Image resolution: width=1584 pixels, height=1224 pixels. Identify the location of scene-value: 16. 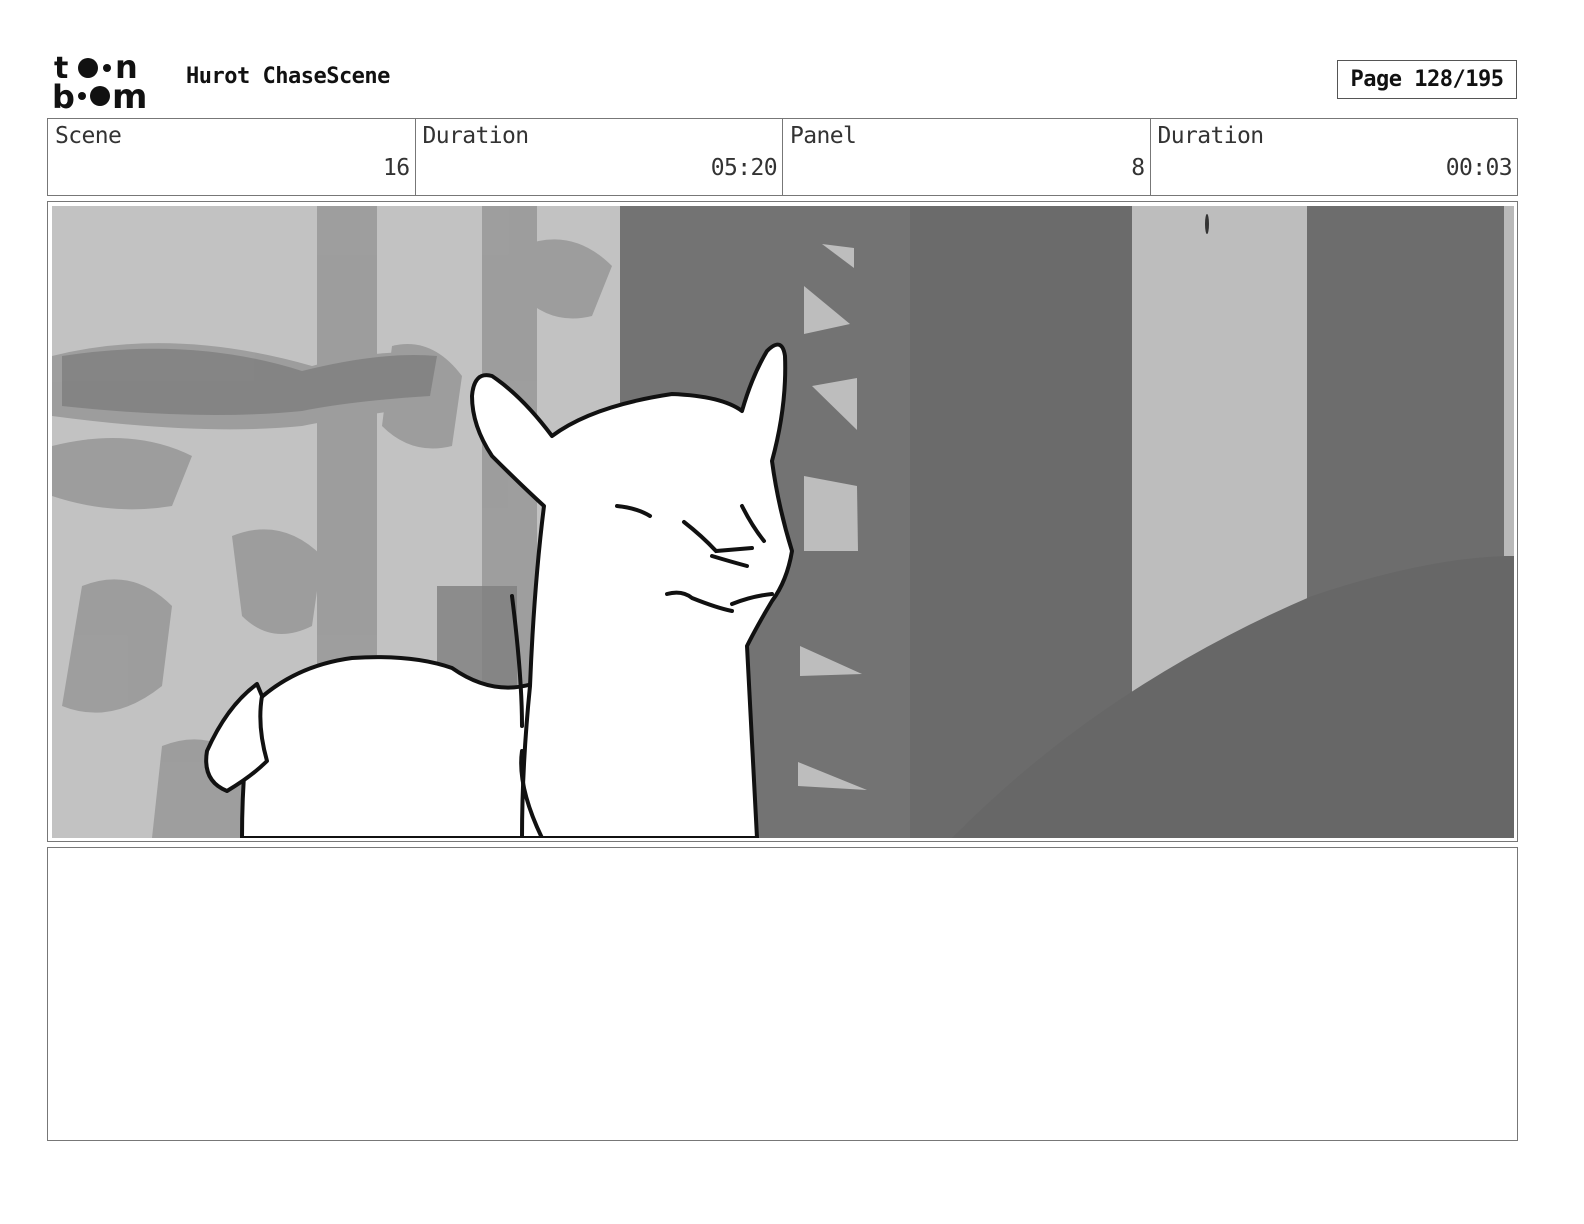
(396, 168).